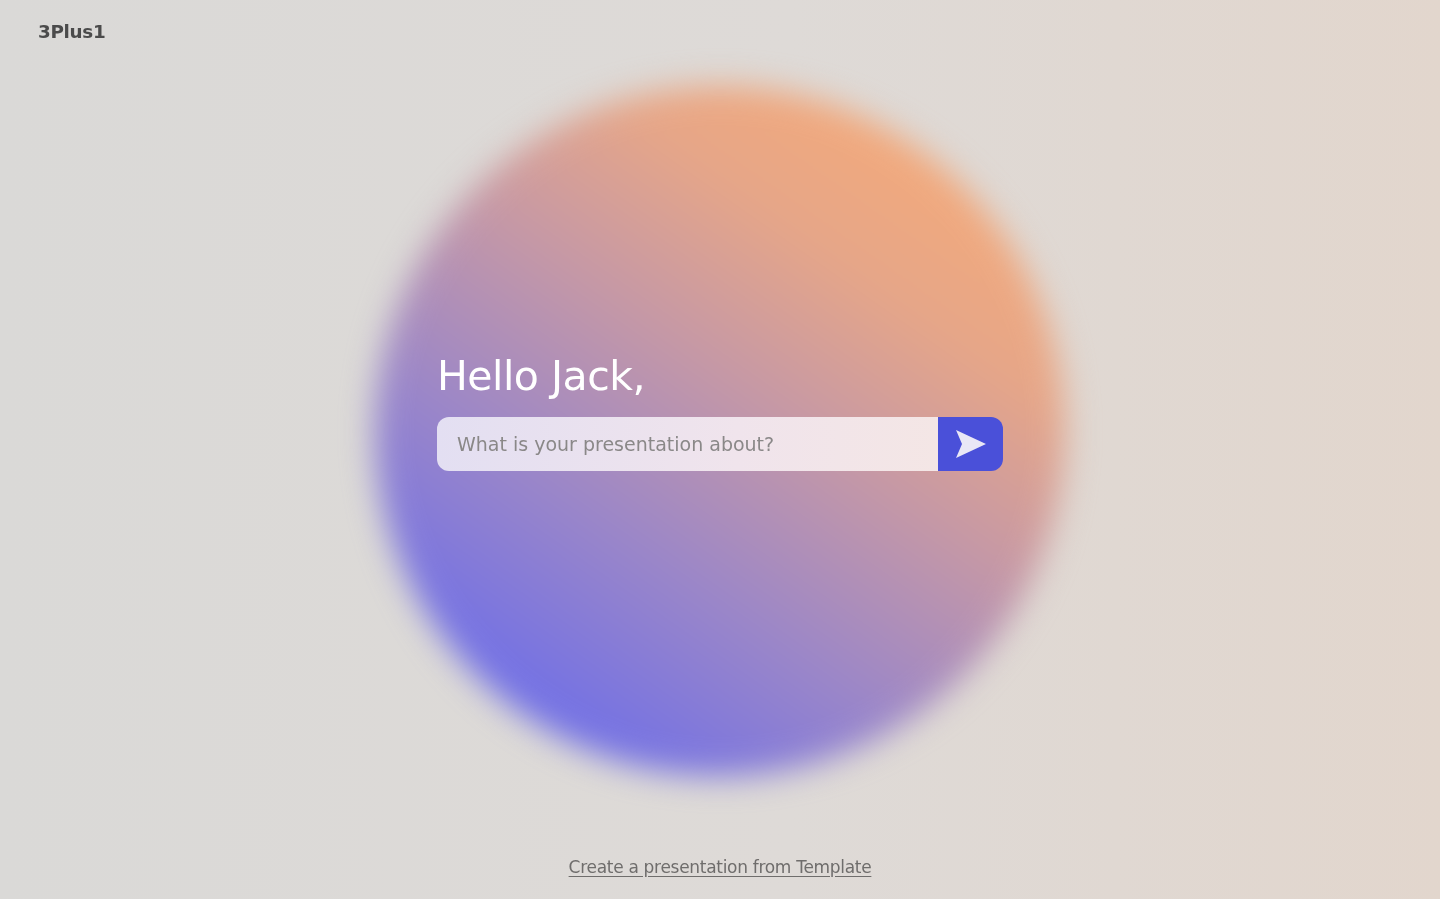 This screenshot has height=899, width=1440. I want to click on send-button, so click(970, 444).